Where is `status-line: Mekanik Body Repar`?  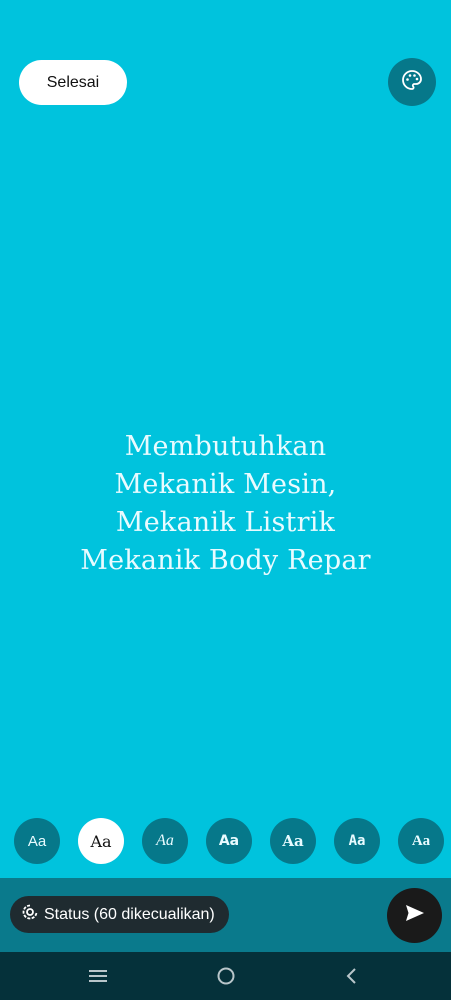 status-line: Mekanik Body Repar is located at coordinates (225, 560).